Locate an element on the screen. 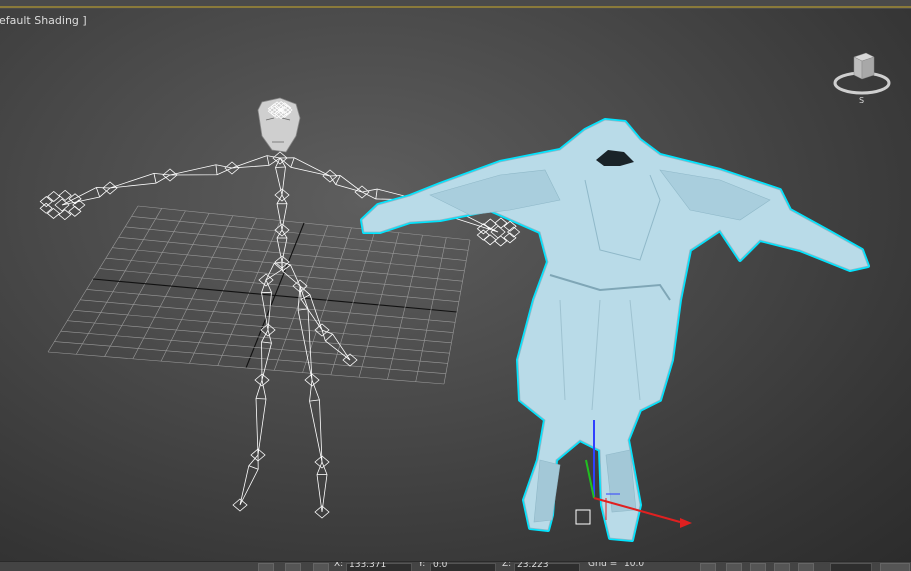  transform-mode-button is located at coordinates (321, 567).